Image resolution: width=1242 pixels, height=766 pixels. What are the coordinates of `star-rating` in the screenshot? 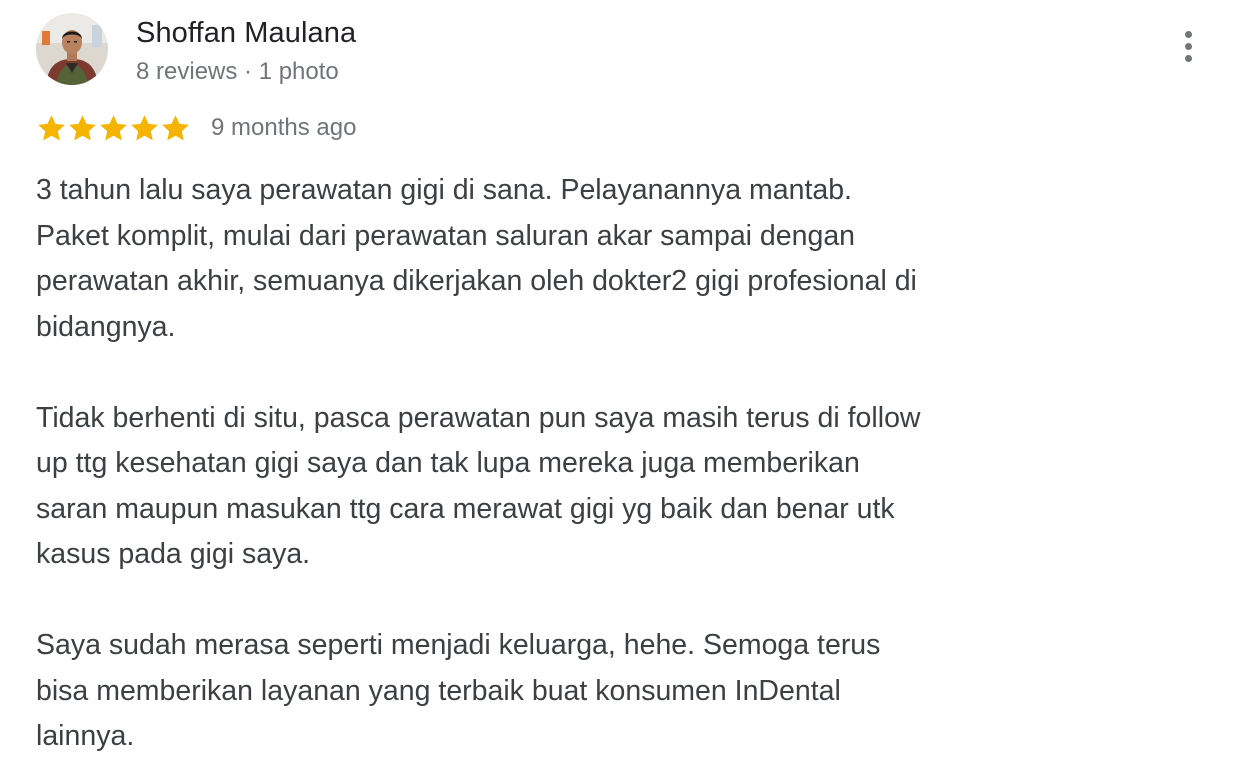 It's located at (113, 128).